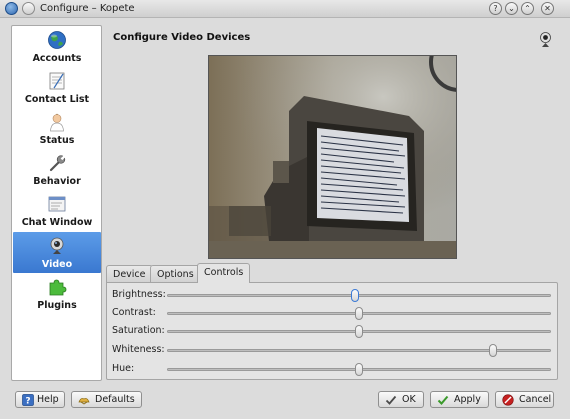 The image size is (570, 419). I want to click on page-title: Configure Video Devices, so click(182, 37).